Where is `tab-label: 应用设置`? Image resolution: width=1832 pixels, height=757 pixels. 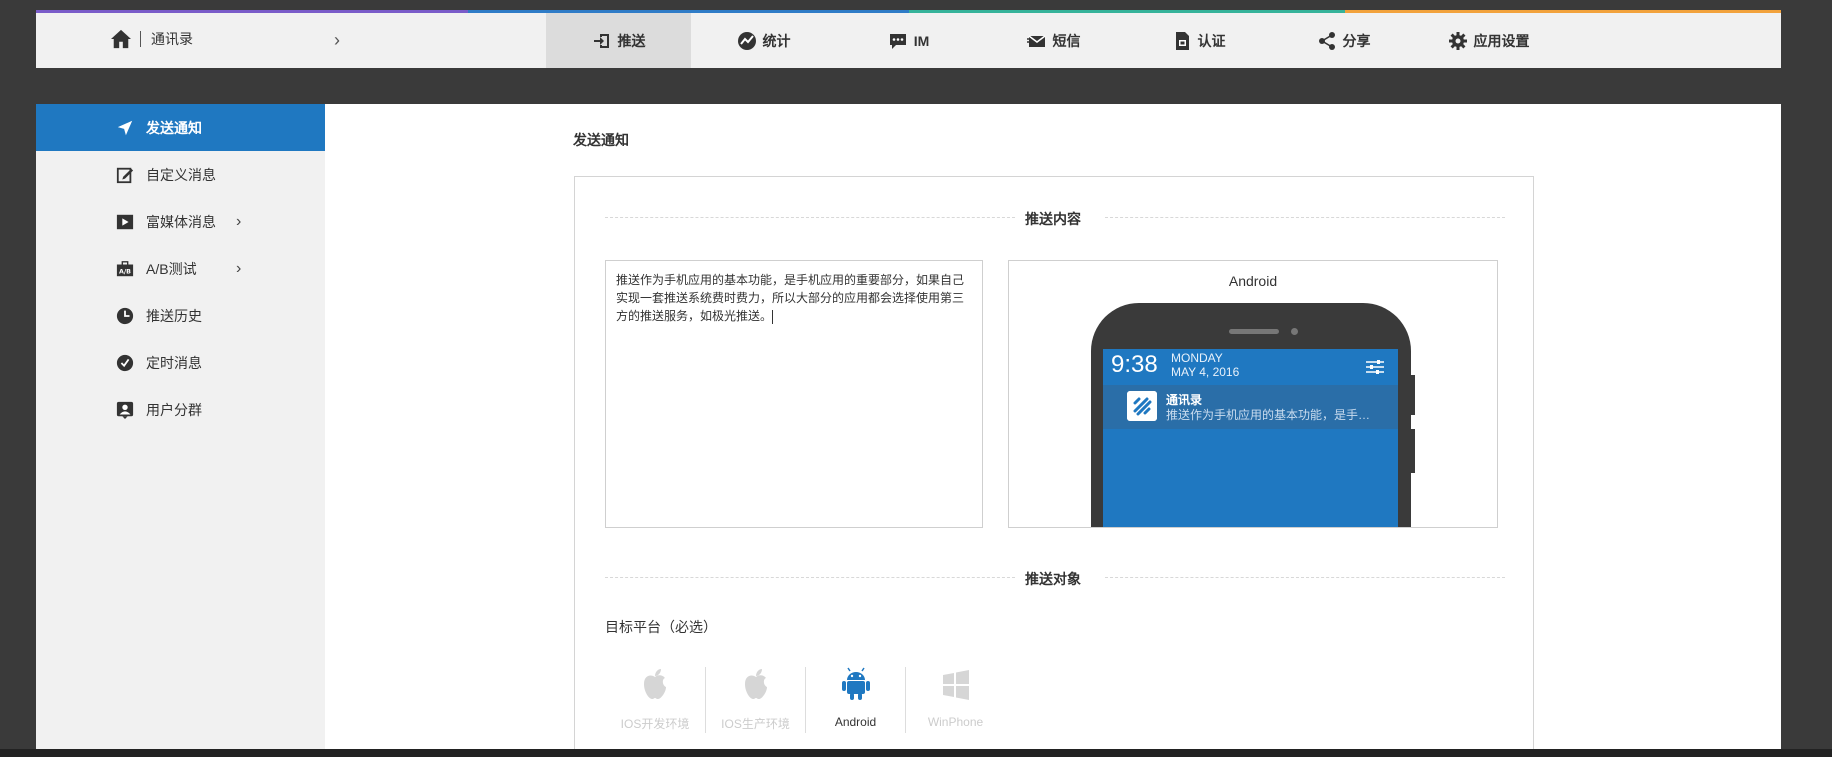 tab-label: 应用设置 is located at coordinates (1501, 40).